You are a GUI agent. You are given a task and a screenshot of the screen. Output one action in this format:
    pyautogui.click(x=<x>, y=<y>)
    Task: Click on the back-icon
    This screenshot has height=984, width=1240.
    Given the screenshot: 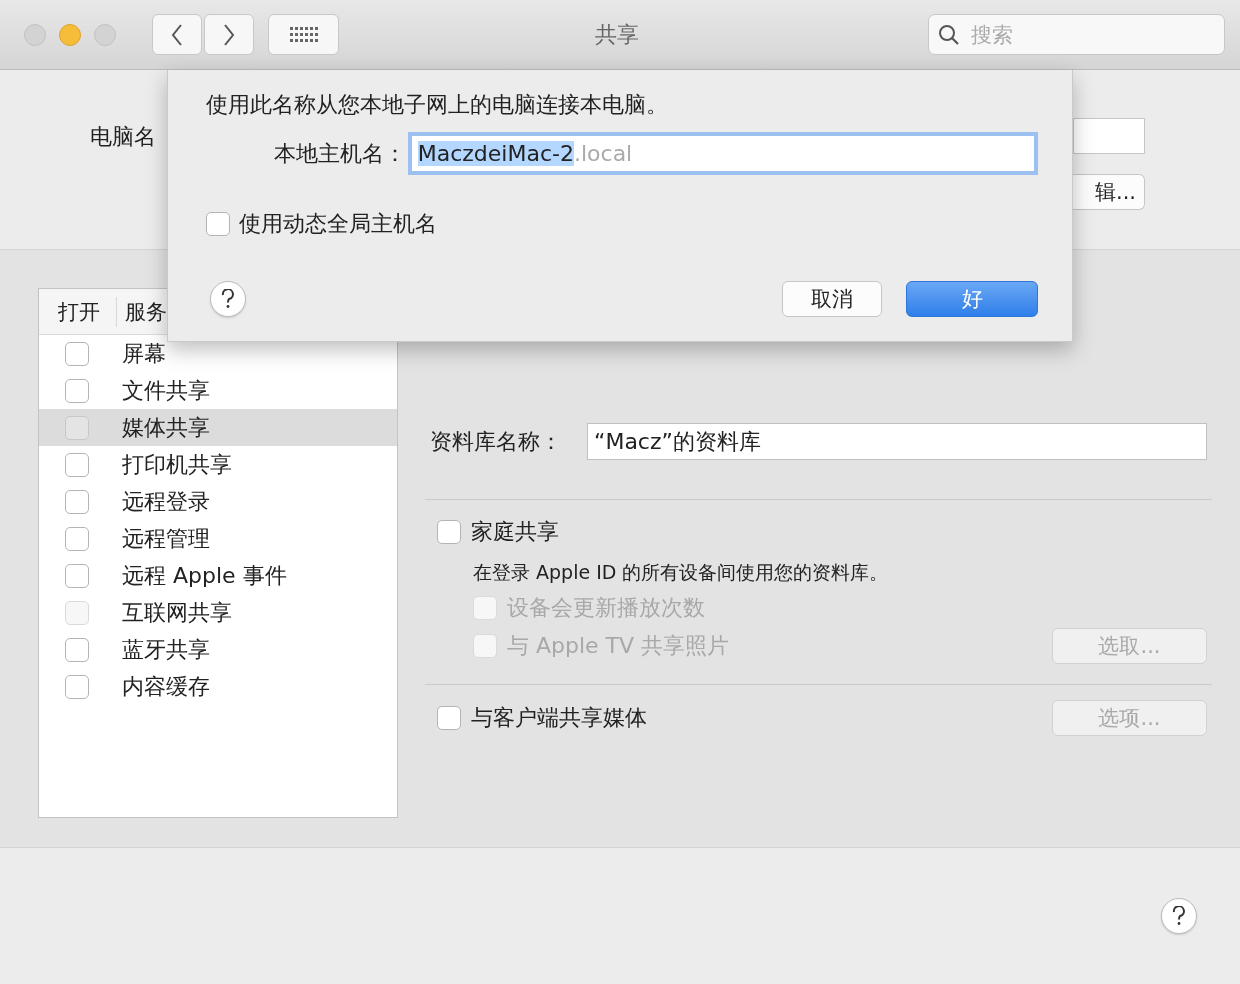 What is the action you would take?
    pyautogui.click(x=177, y=34)
    